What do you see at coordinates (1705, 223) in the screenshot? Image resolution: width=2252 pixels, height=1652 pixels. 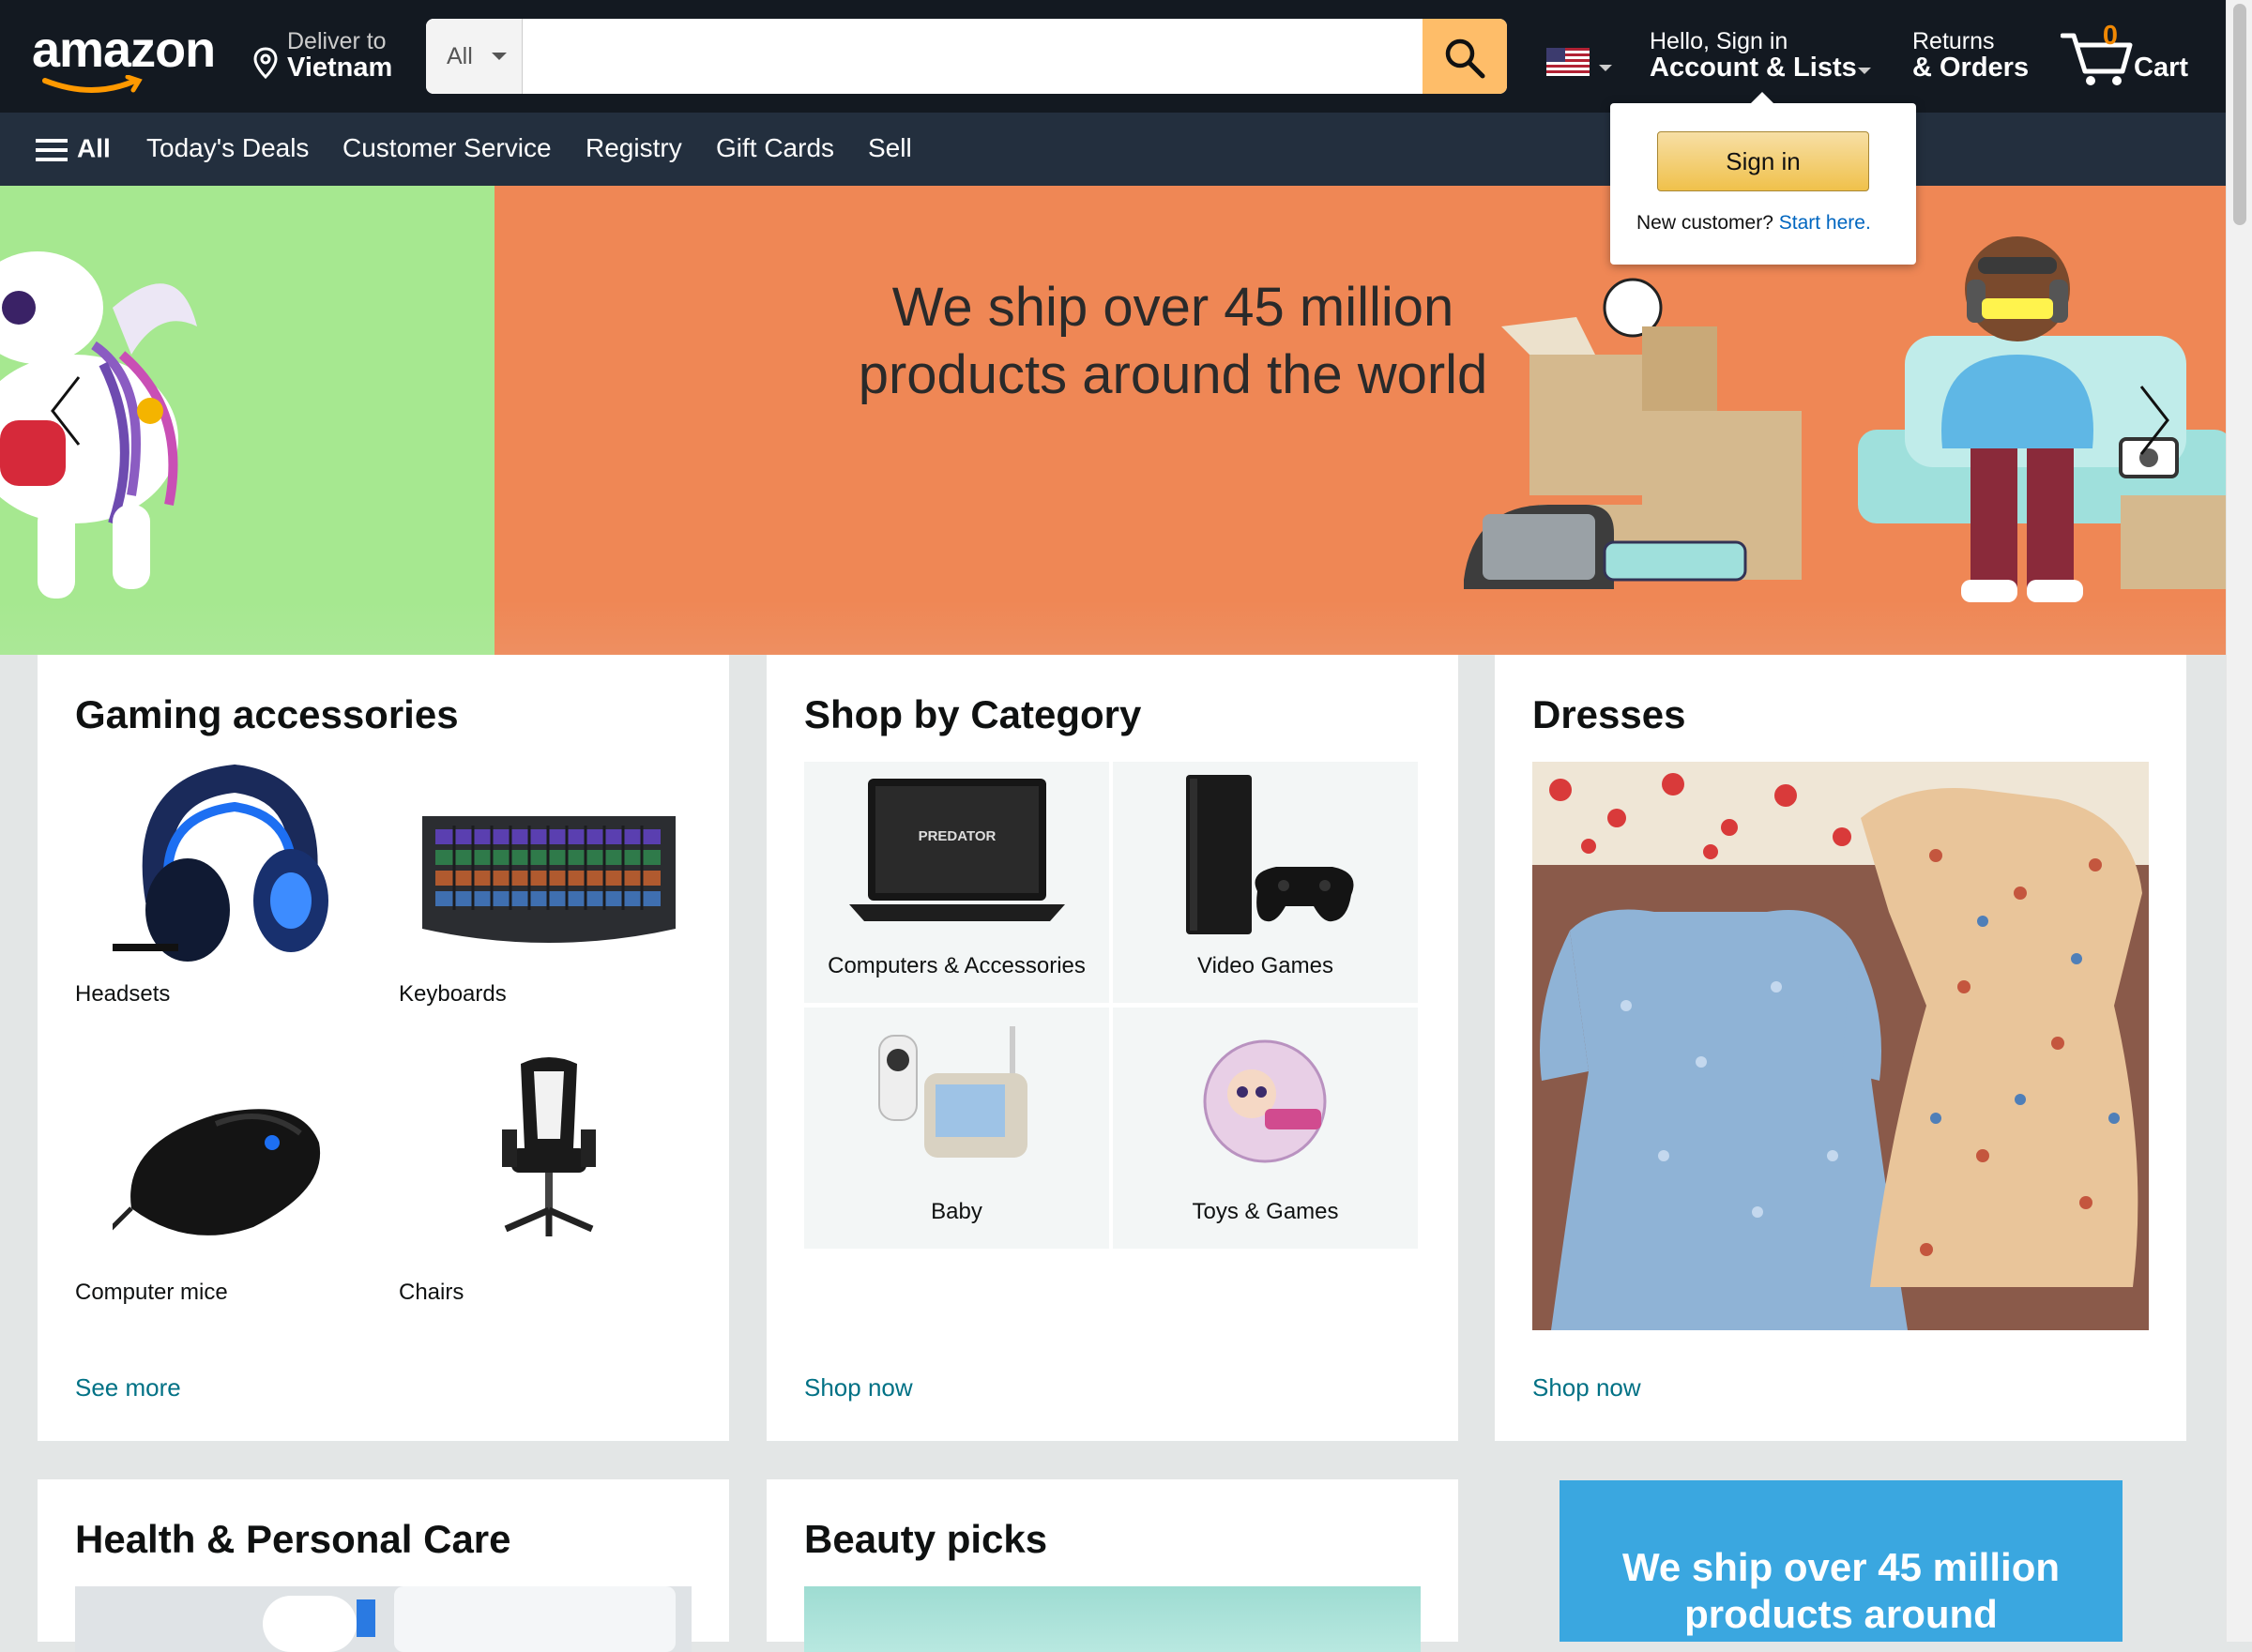 I see `new-customer-text: New customer?` at bounding box center [1705, 223].